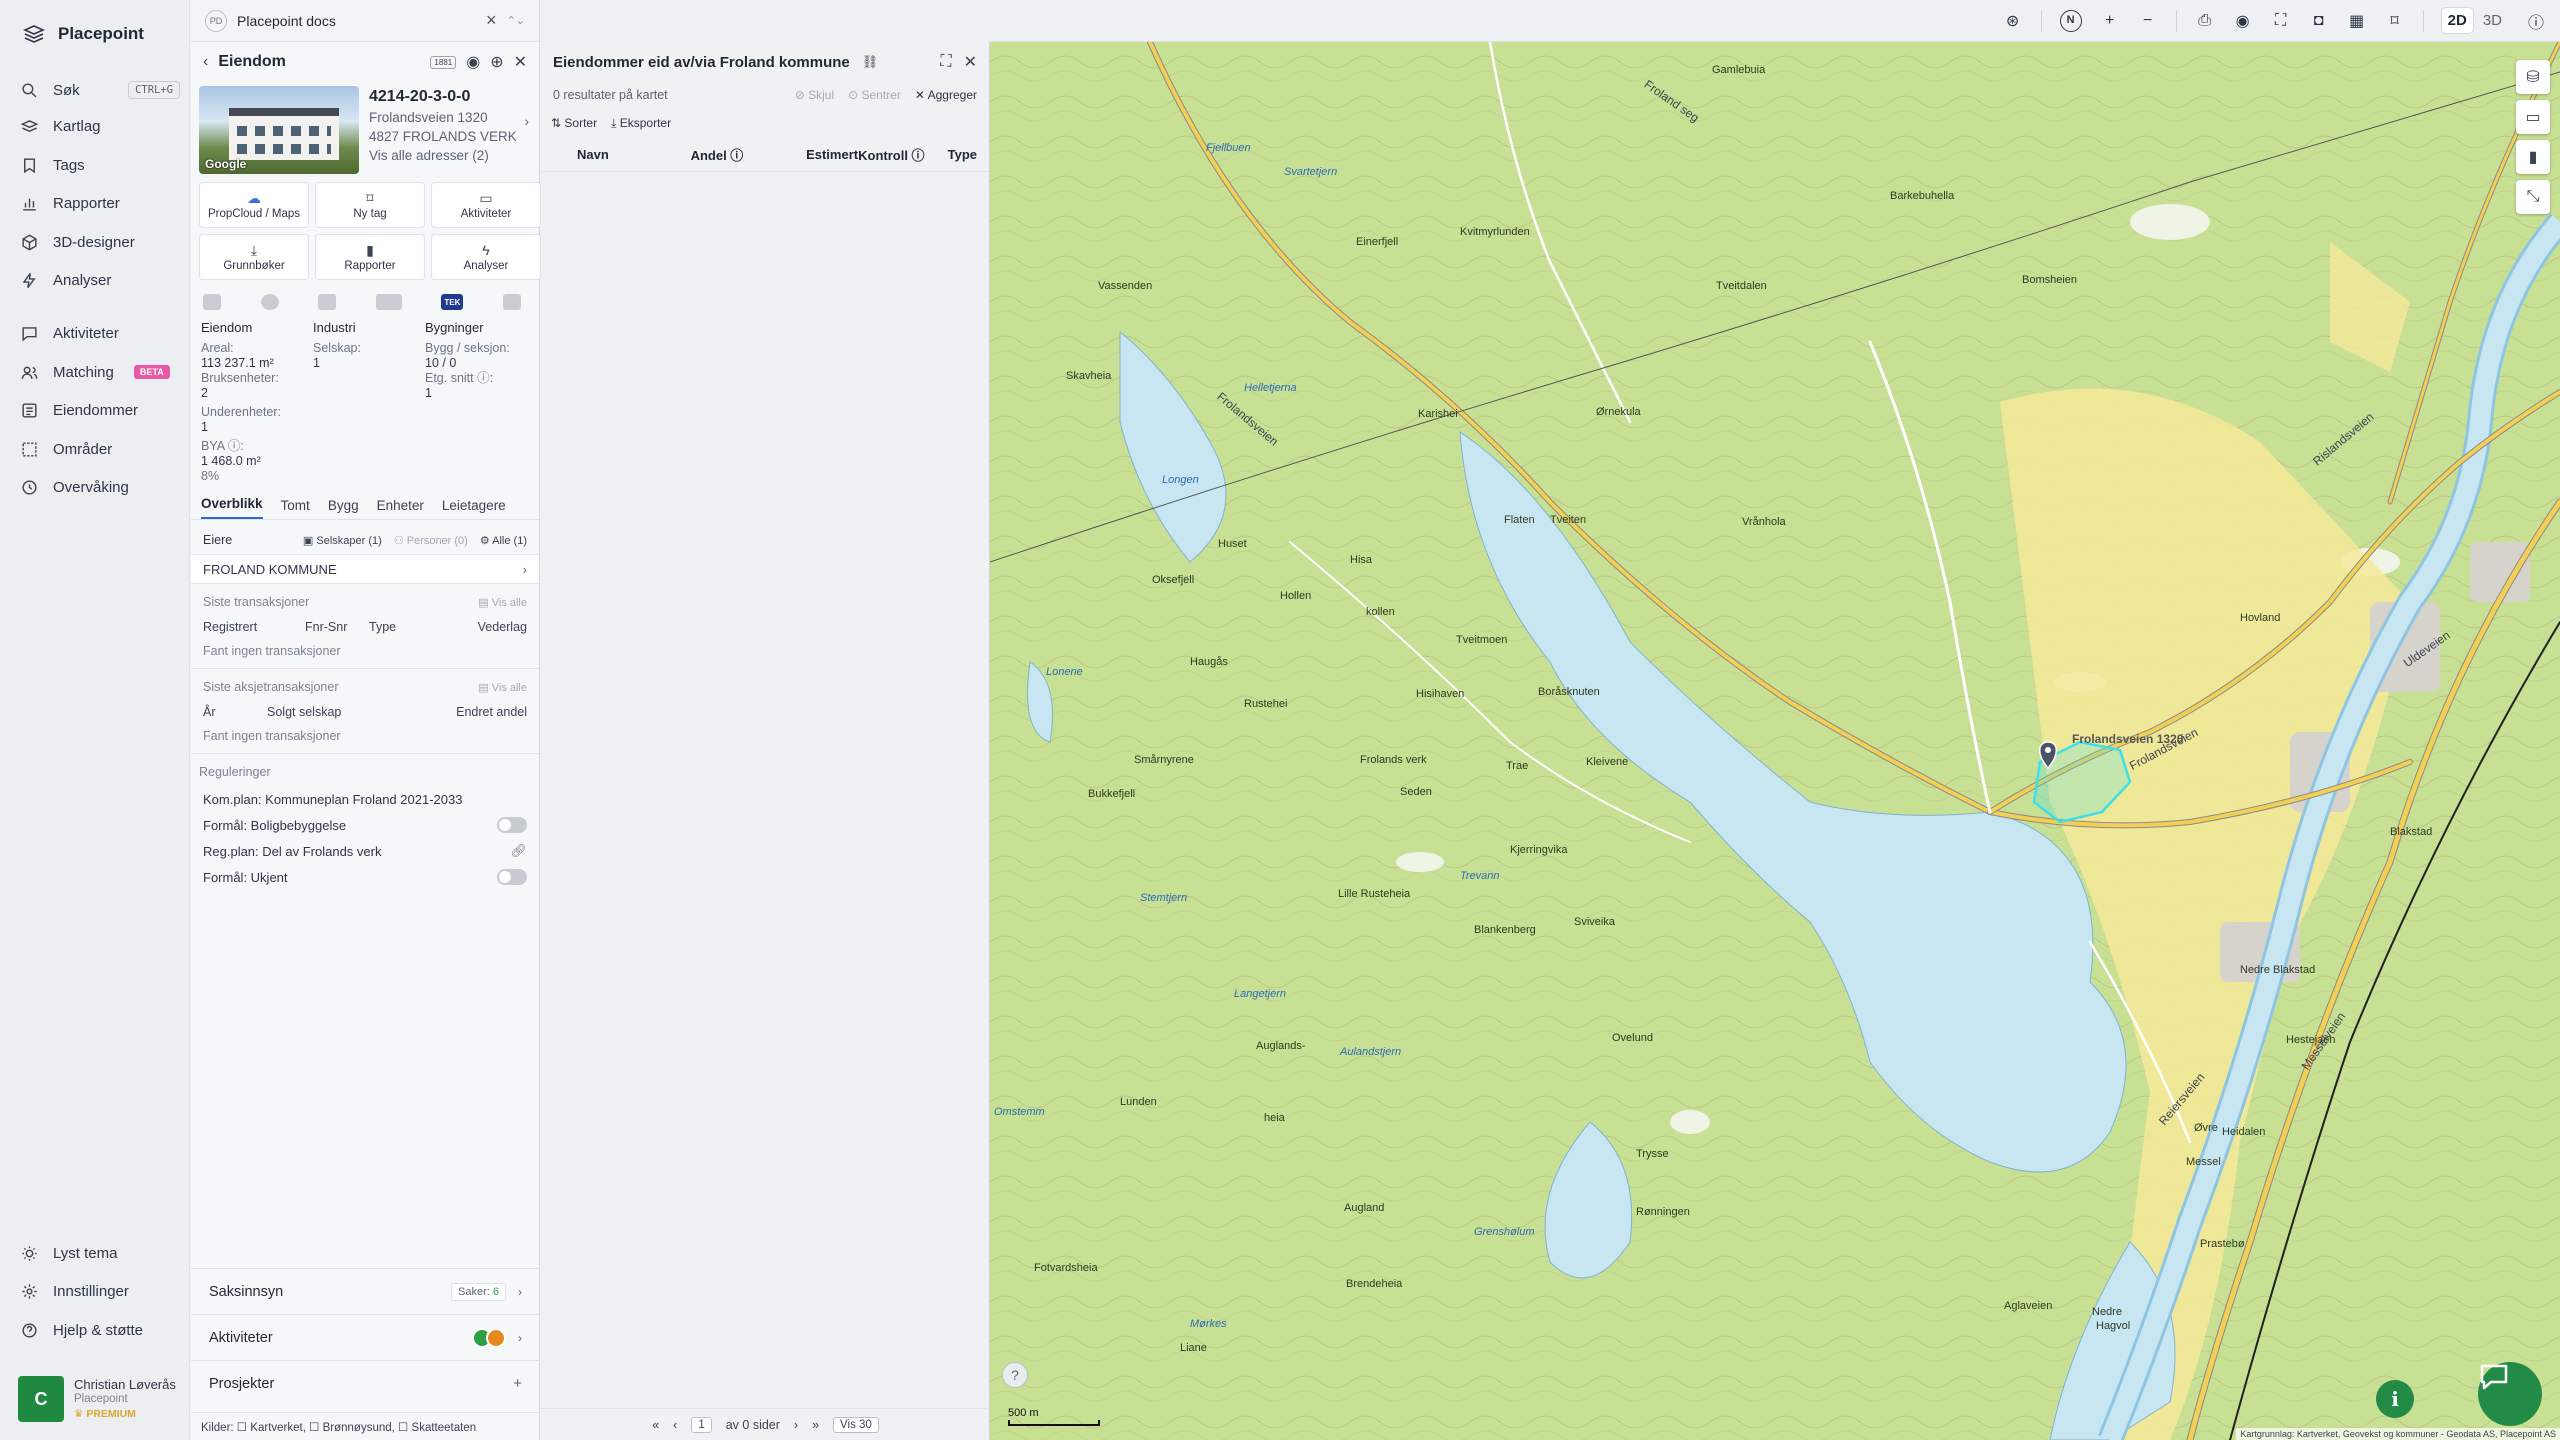  I want to click on nav-item-help: Hjelp & støtte, so click(100, 1330).